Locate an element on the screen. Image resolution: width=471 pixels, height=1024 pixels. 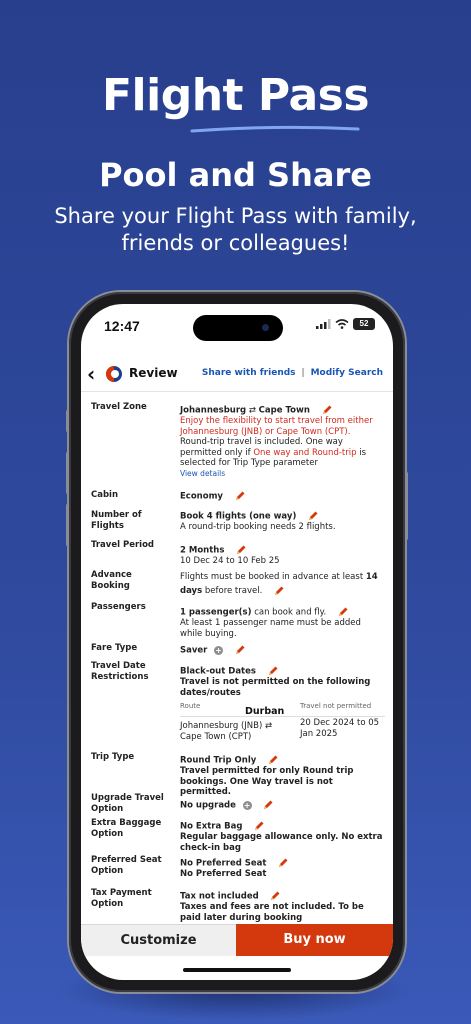
period-dates: 10 Dec 24 to 10 Feb 25 is located at coordinates (230, 561).